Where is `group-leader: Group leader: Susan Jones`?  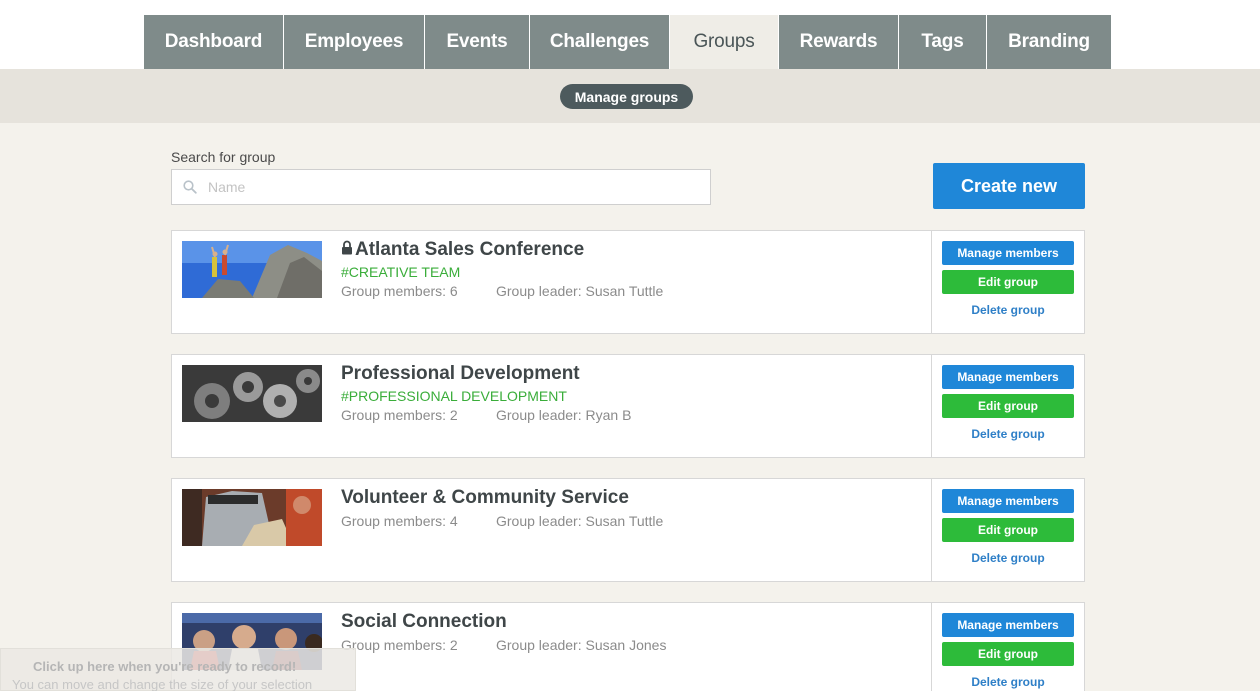 group-leader: Group leader: Susan Jones is located at coordinates (581, 645).